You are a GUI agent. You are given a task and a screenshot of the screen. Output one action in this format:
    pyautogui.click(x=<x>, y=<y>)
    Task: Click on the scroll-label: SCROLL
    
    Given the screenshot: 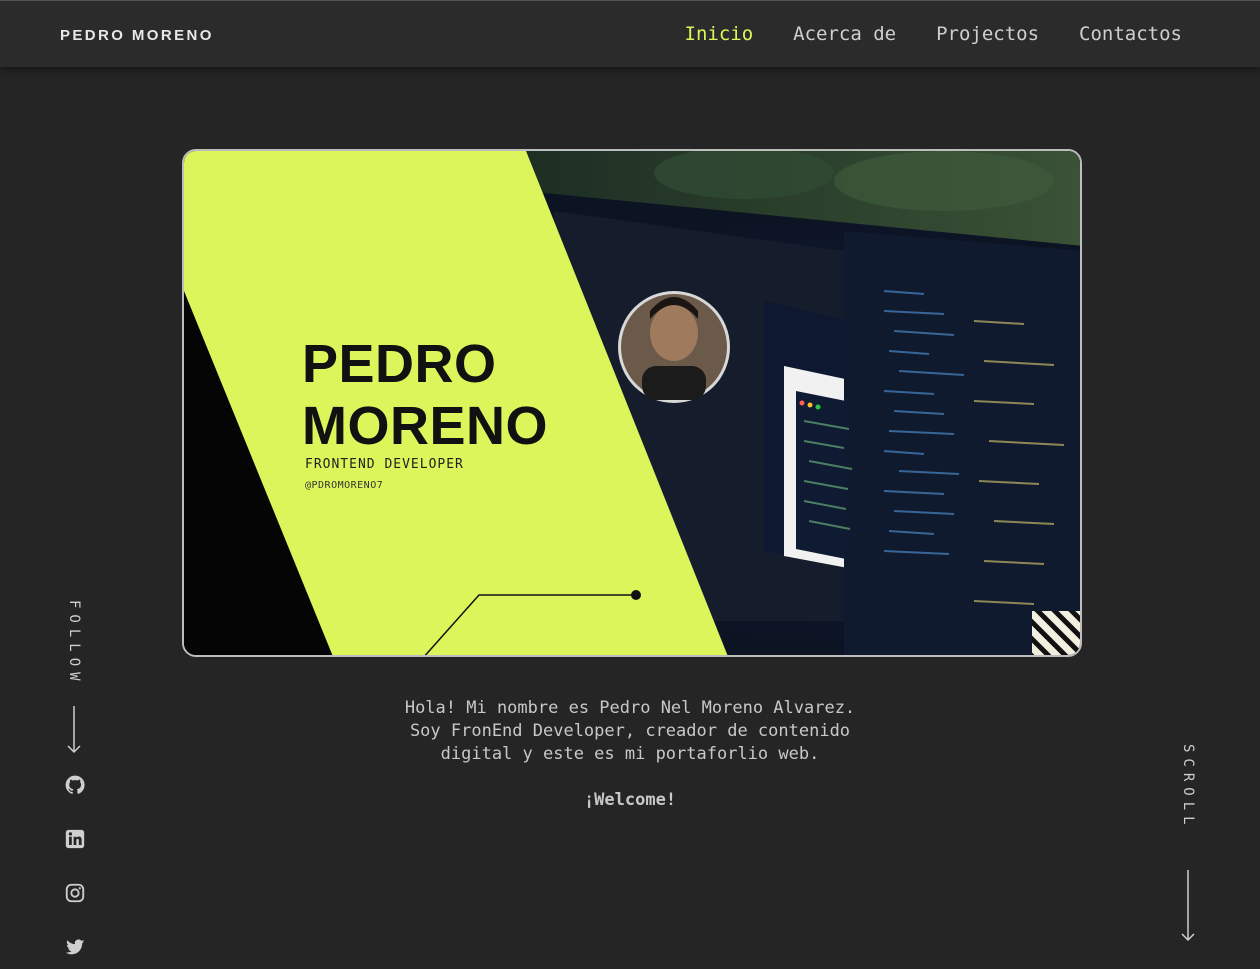 What is the action you would take?
    pyautogui.click(x=1188, y=787)
    